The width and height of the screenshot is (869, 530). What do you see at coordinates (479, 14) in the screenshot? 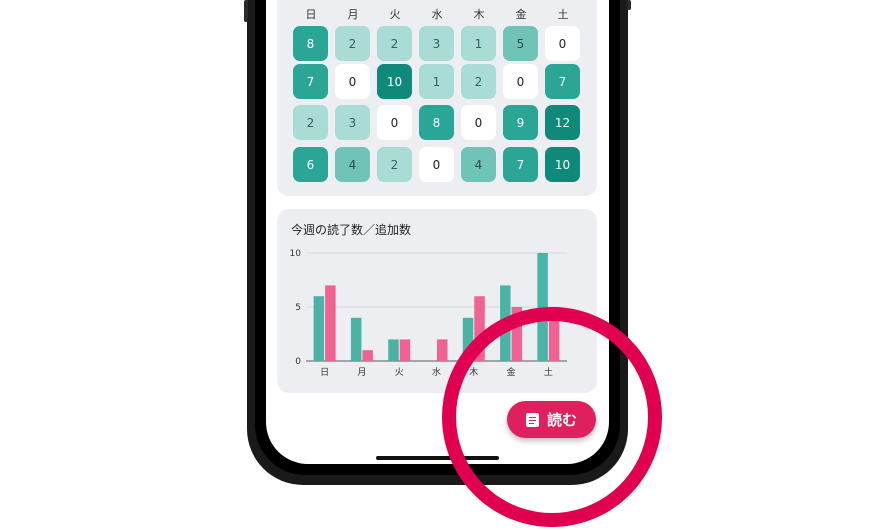
I see `weekday-label: 木` at bounding box center [479, 14].